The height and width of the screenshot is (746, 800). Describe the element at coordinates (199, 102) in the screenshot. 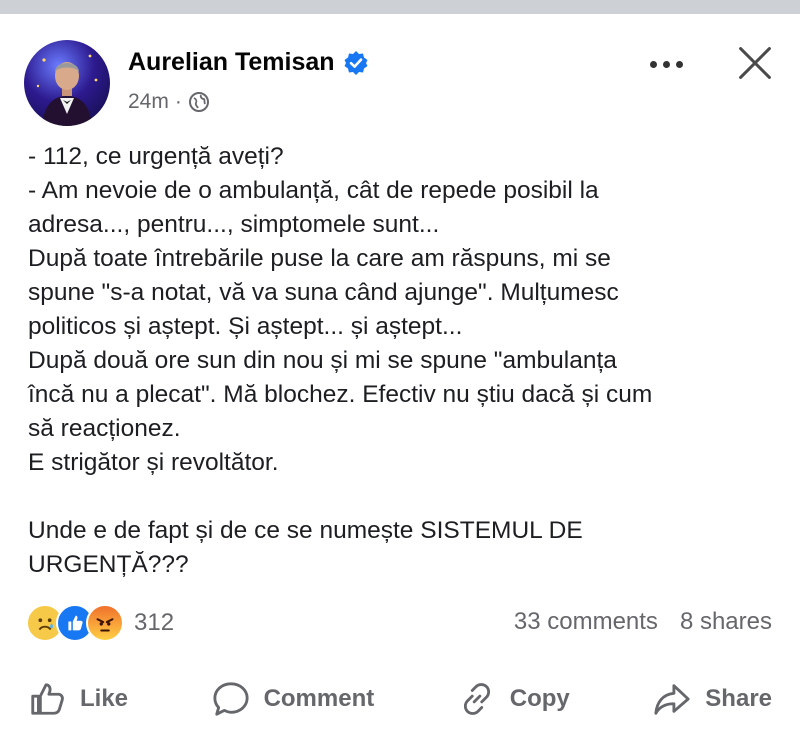

I see `globe-icon` at that location.